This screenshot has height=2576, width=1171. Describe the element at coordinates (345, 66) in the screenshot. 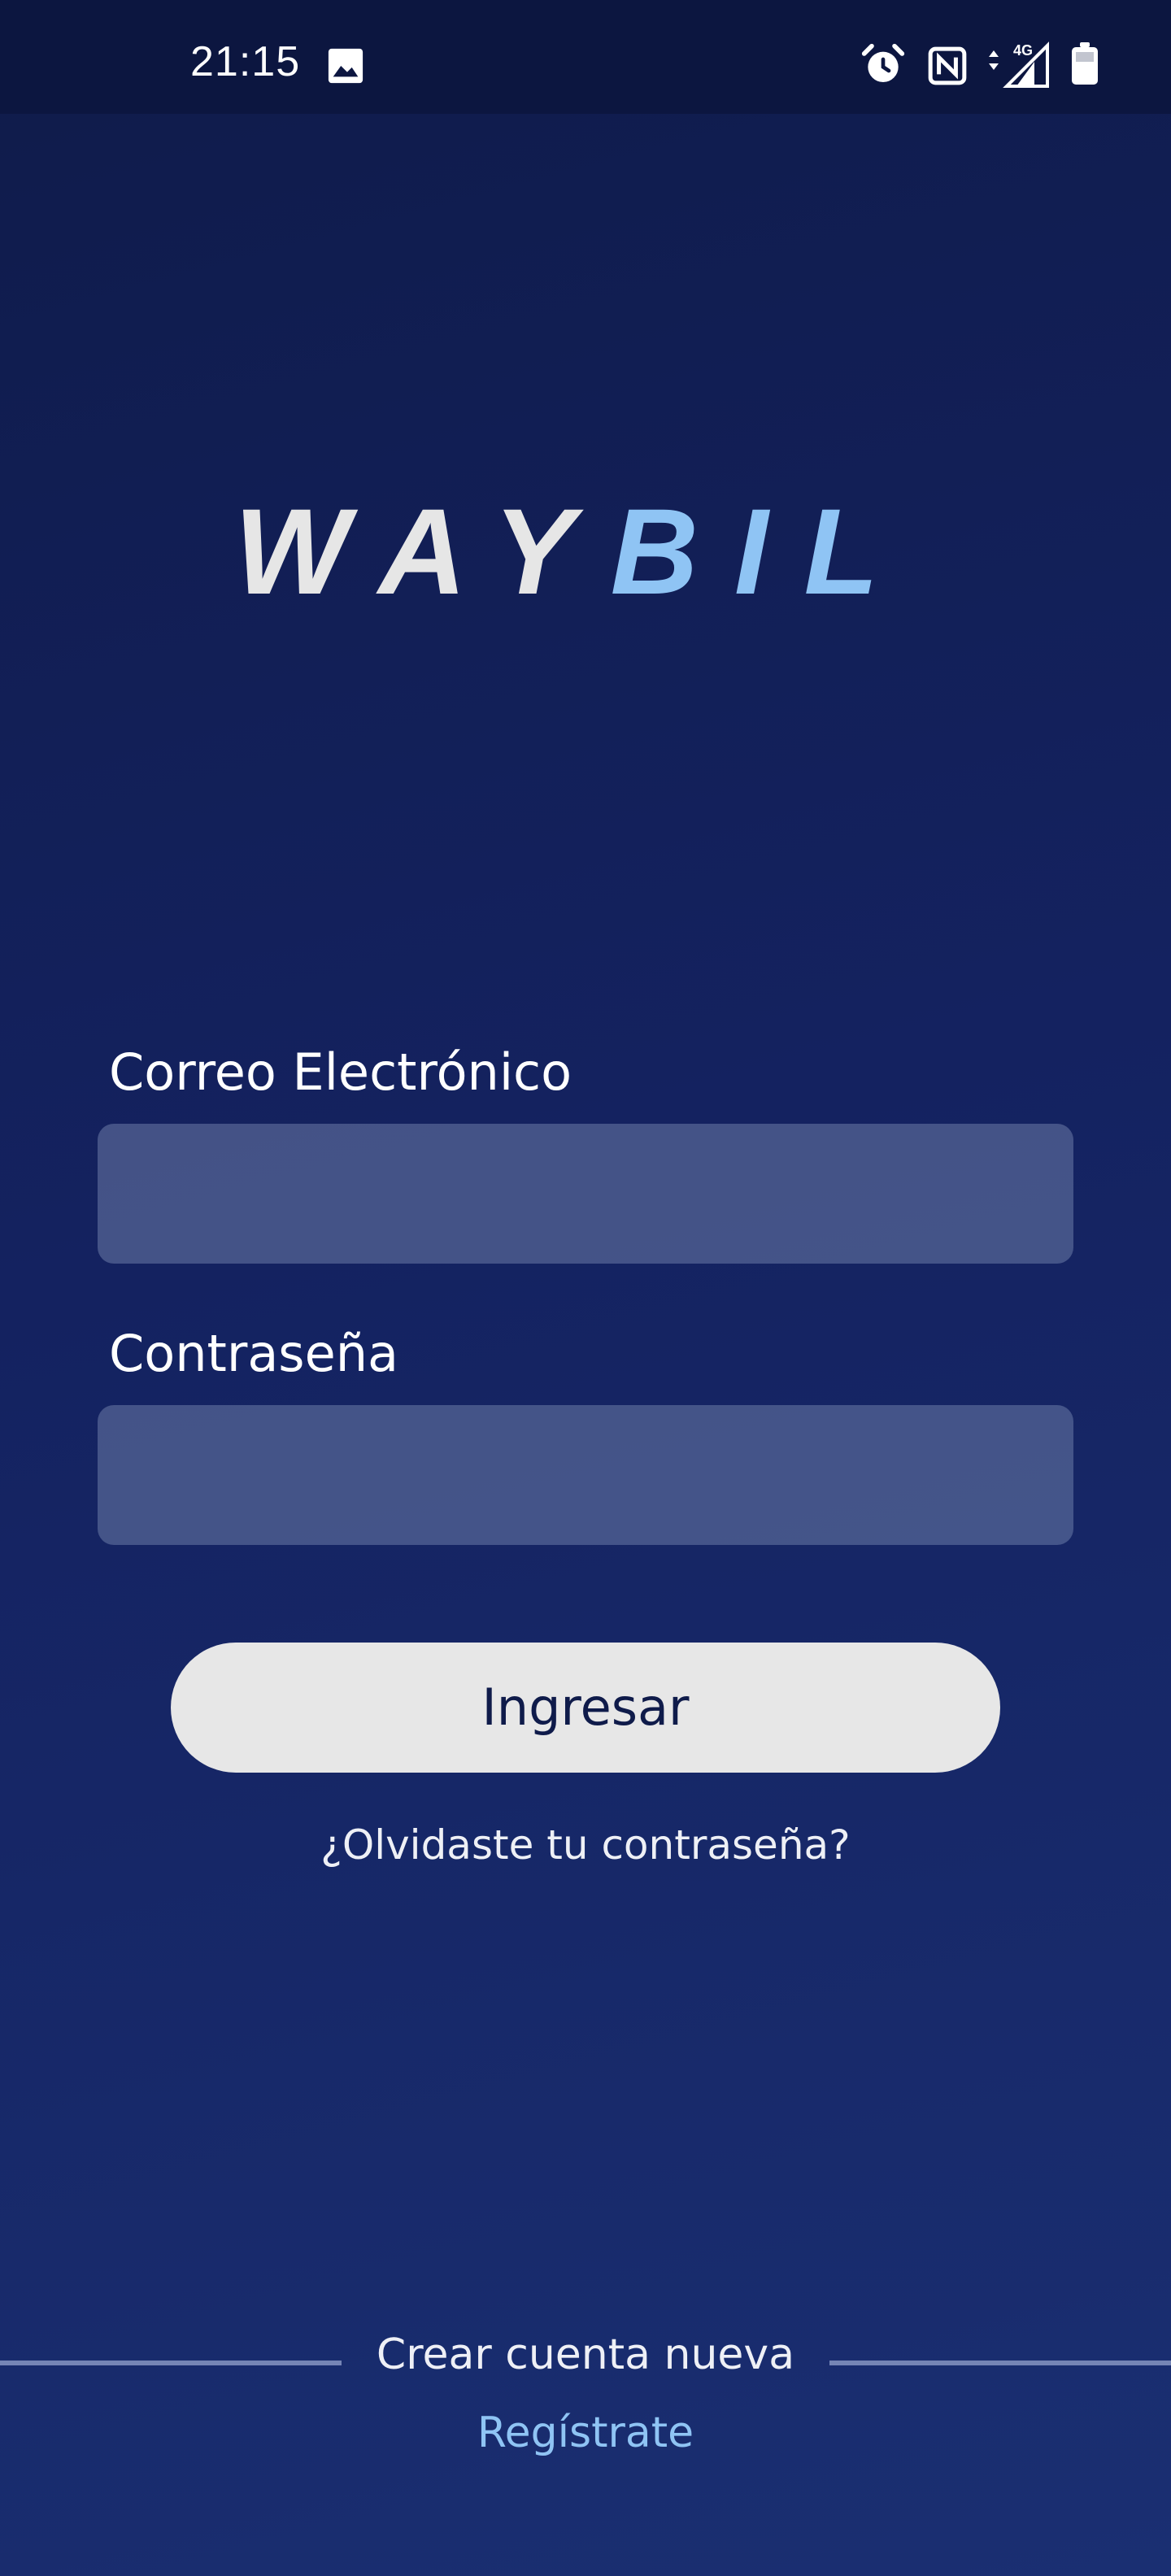

I see `image-icon` at that location.